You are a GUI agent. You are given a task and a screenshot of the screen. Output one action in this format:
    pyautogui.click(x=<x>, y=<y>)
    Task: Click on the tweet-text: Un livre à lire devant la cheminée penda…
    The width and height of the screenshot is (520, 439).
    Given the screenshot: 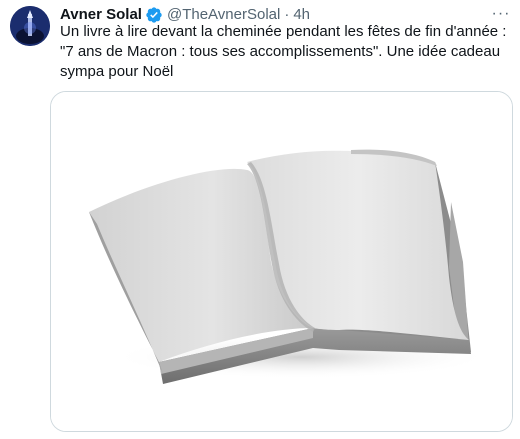 What is the action you would take?
    pyautogui.click(x=283, y=51)
    